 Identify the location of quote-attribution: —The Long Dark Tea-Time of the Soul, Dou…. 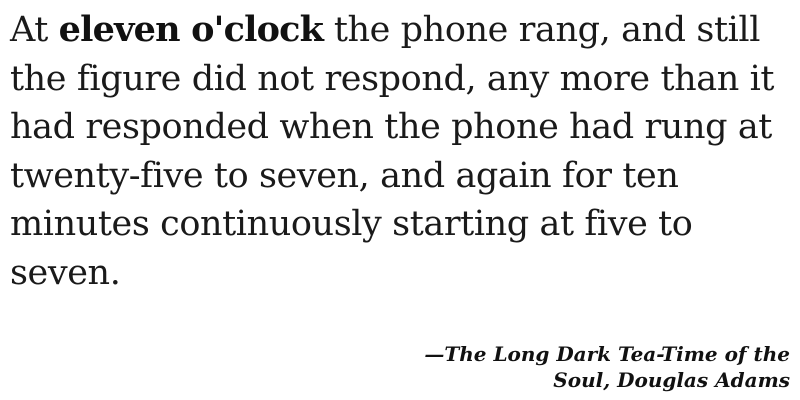
(607, 367).